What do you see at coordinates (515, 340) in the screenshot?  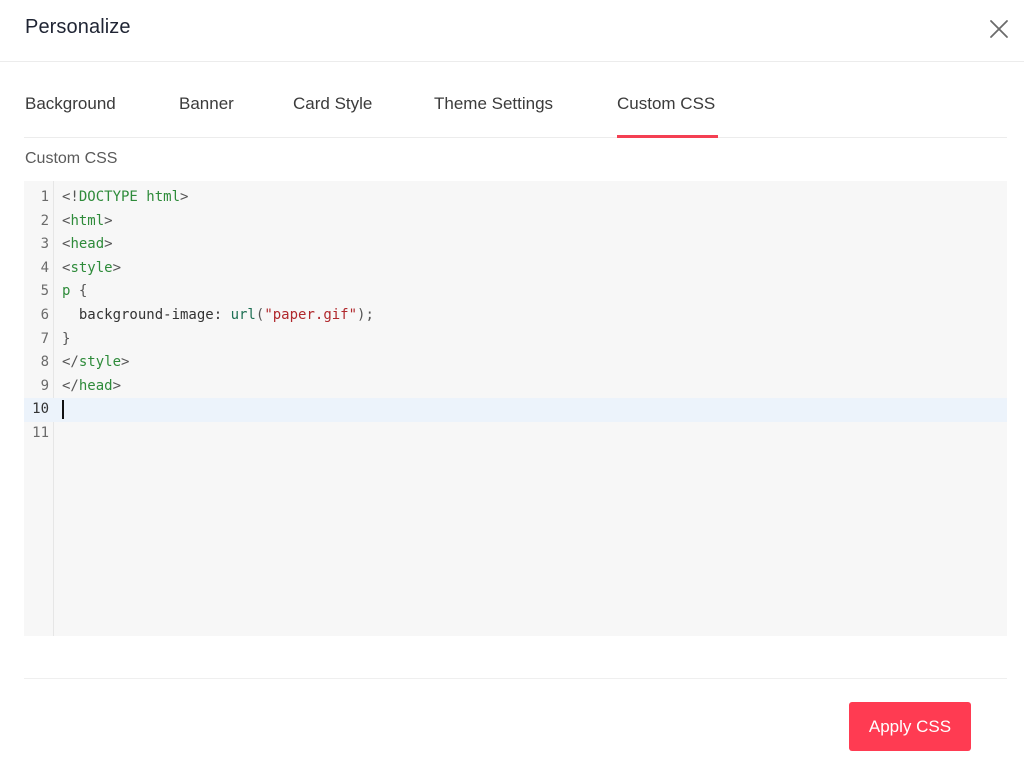 I see `code-line: 7}` at bounding box center [515, 340].